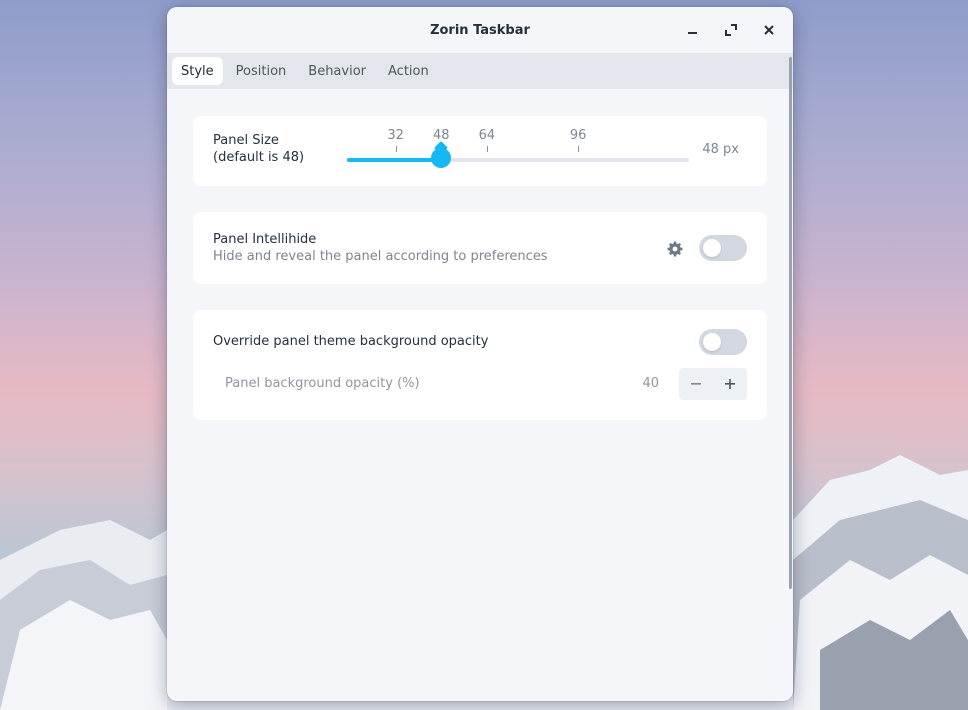 Image resolution: width=968 pixels, height=710 pixels. What do you see at coordinates (322, 383) in the screenshot?
I see `opacity-percent-label: Panel background opacity (%)` at bounding box center [322, 383].